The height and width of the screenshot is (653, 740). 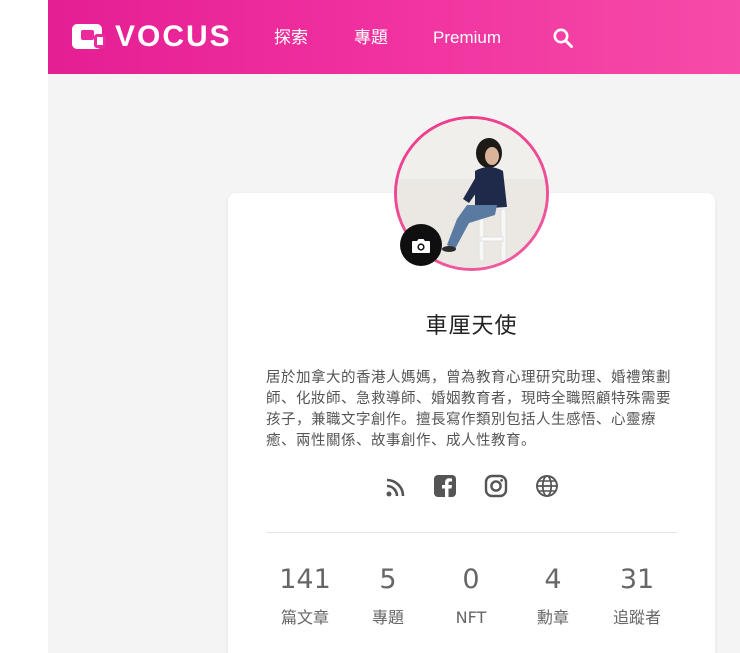 What do you see at coordinates (636, 617) in the screenshot?
I see `stat-label: 追蹤者` at bounding box center [636, 617].